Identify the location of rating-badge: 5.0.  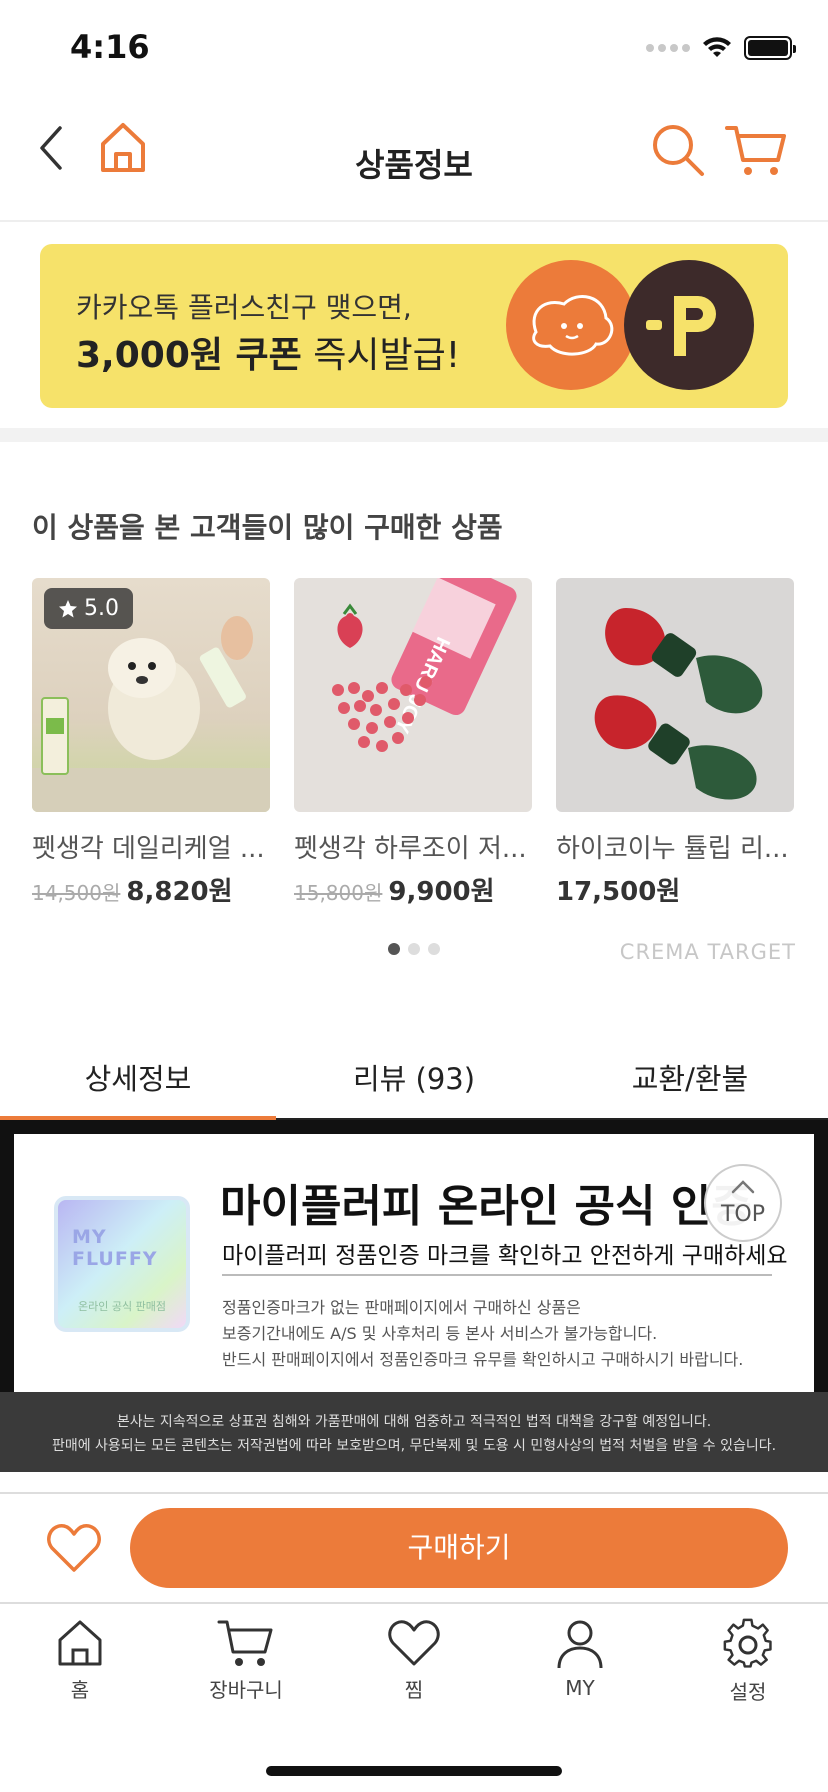
(88, 608).